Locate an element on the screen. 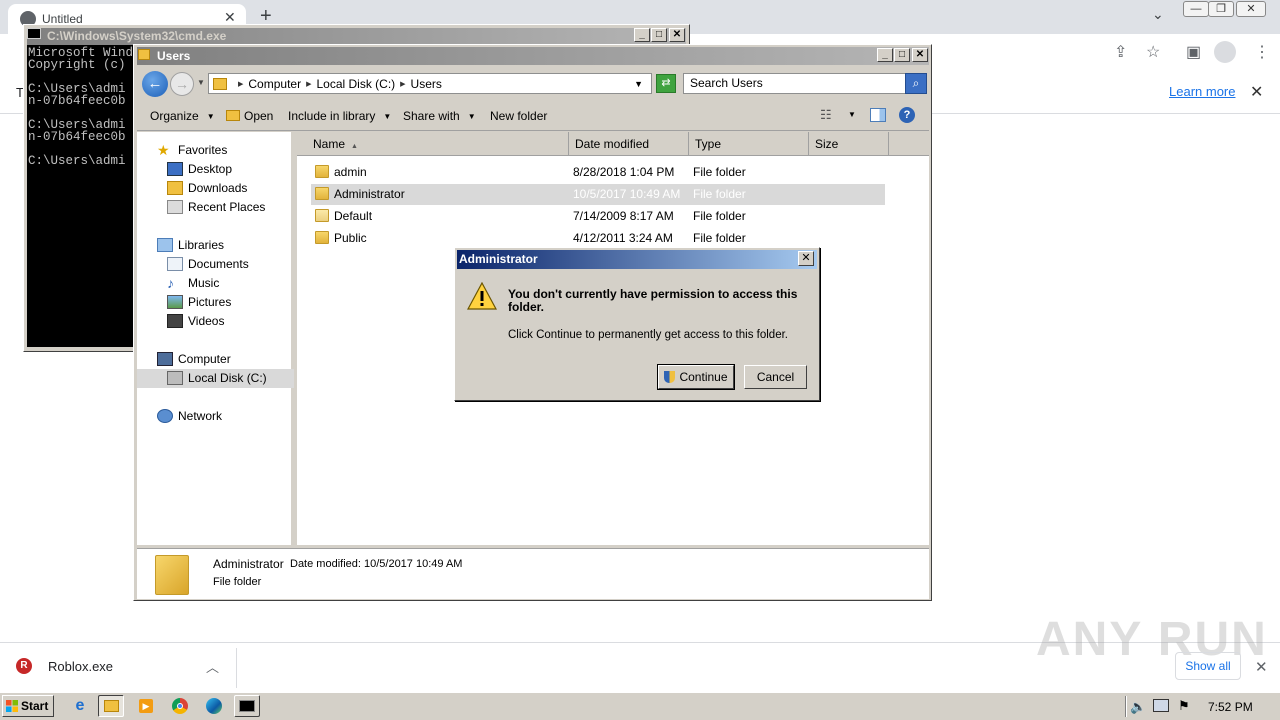  include-in-library-button: Include in library ▼ is located at coordinates (339, 116).